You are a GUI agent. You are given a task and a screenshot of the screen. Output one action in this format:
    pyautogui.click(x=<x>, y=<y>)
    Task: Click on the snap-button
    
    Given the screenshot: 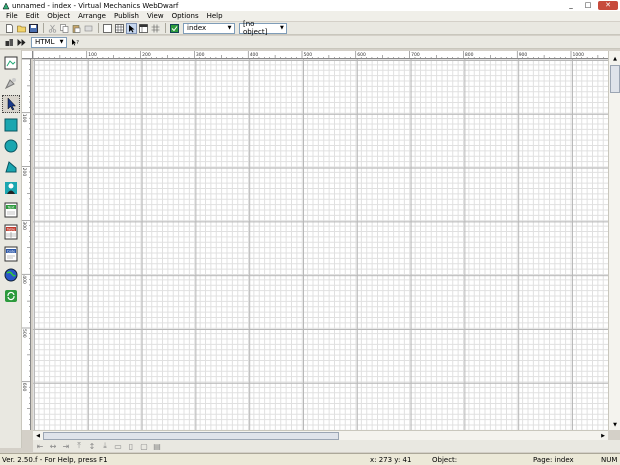 What is the action you would take?
    pyautogui.click(x=155, y=28)
    